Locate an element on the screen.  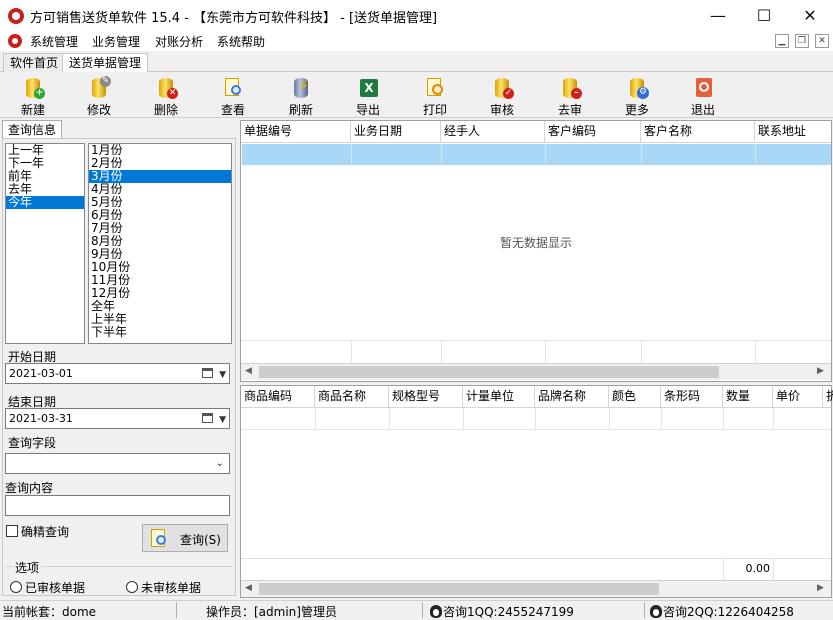
refresh-label: 刷新 is located at coordinates (301, 109).